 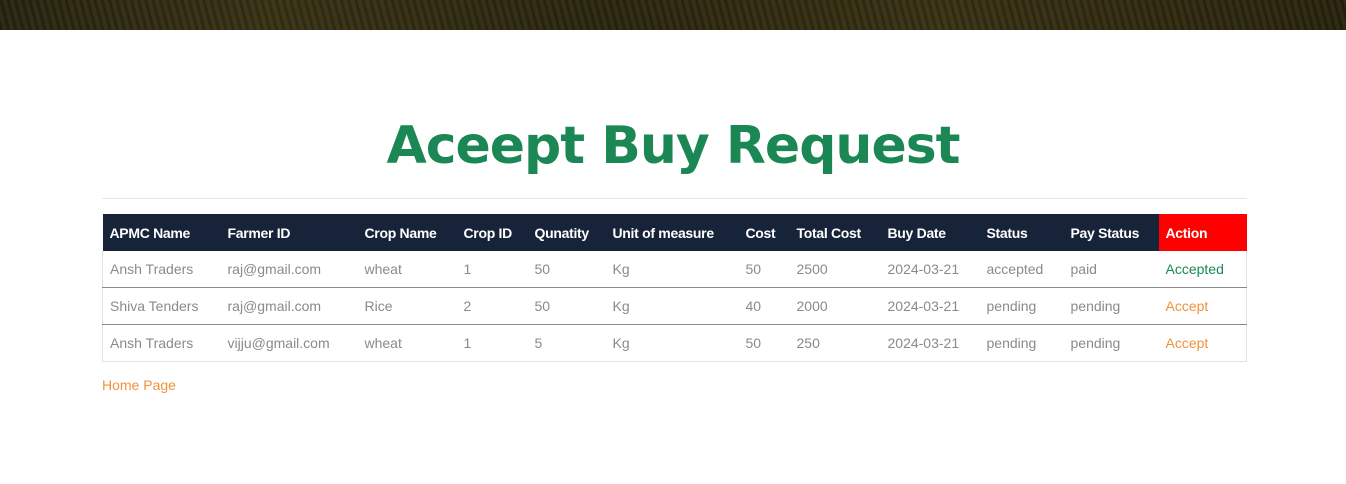 I want to click on cell-status: accepted, so click(x=1015, y=269).